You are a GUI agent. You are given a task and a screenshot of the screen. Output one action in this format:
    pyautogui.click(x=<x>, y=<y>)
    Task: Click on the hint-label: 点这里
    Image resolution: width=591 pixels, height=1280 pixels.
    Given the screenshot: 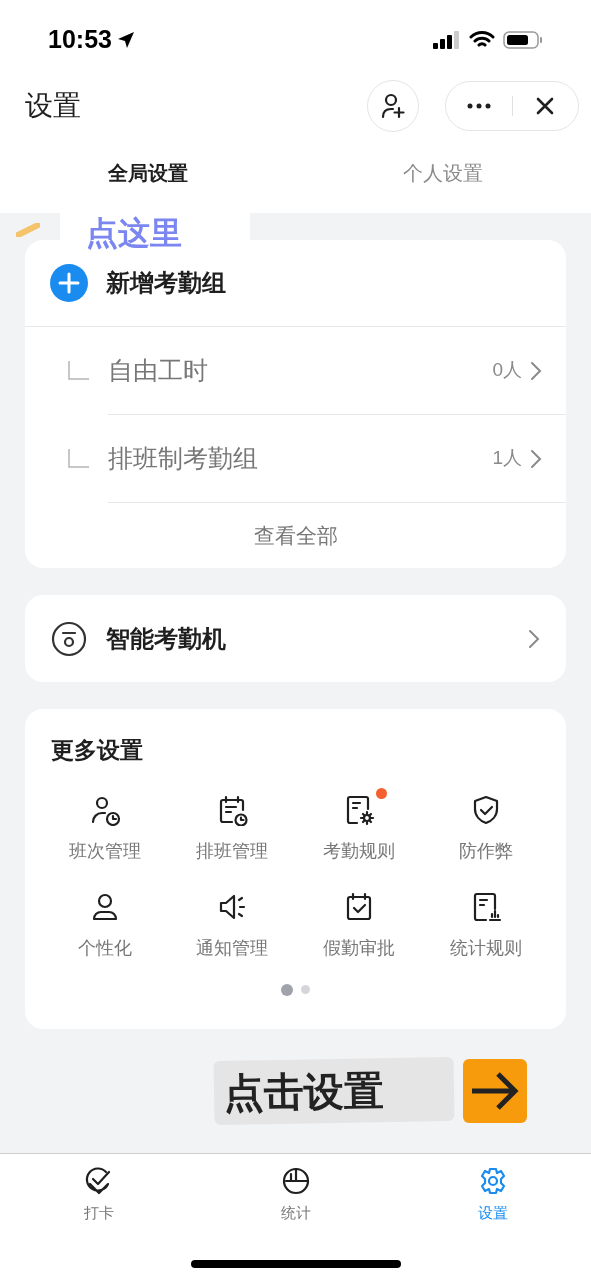 What is the action you would take?
    pyautogui.click(x=134, y=233)
    